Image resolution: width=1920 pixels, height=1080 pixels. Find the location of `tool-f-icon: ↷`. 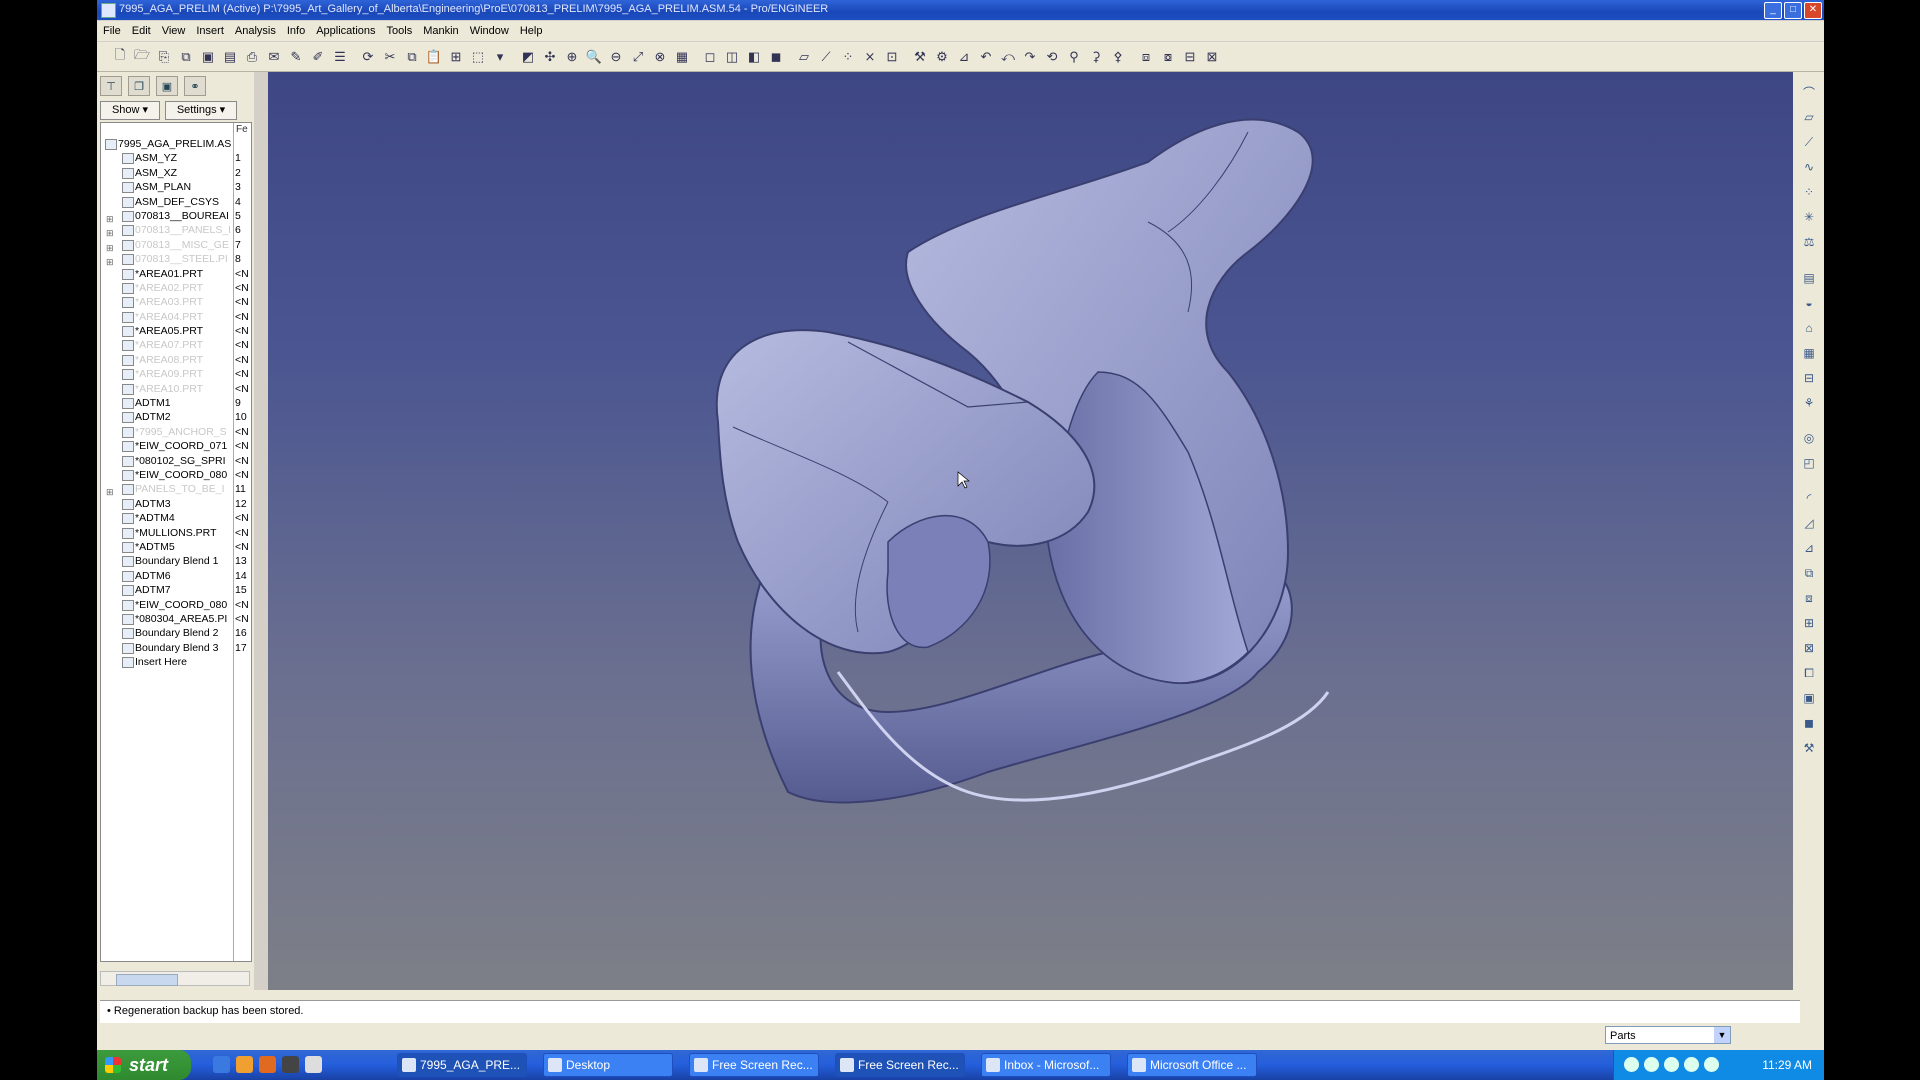

tool-f-icon: ↷ is located at coordinates (1030, 57).